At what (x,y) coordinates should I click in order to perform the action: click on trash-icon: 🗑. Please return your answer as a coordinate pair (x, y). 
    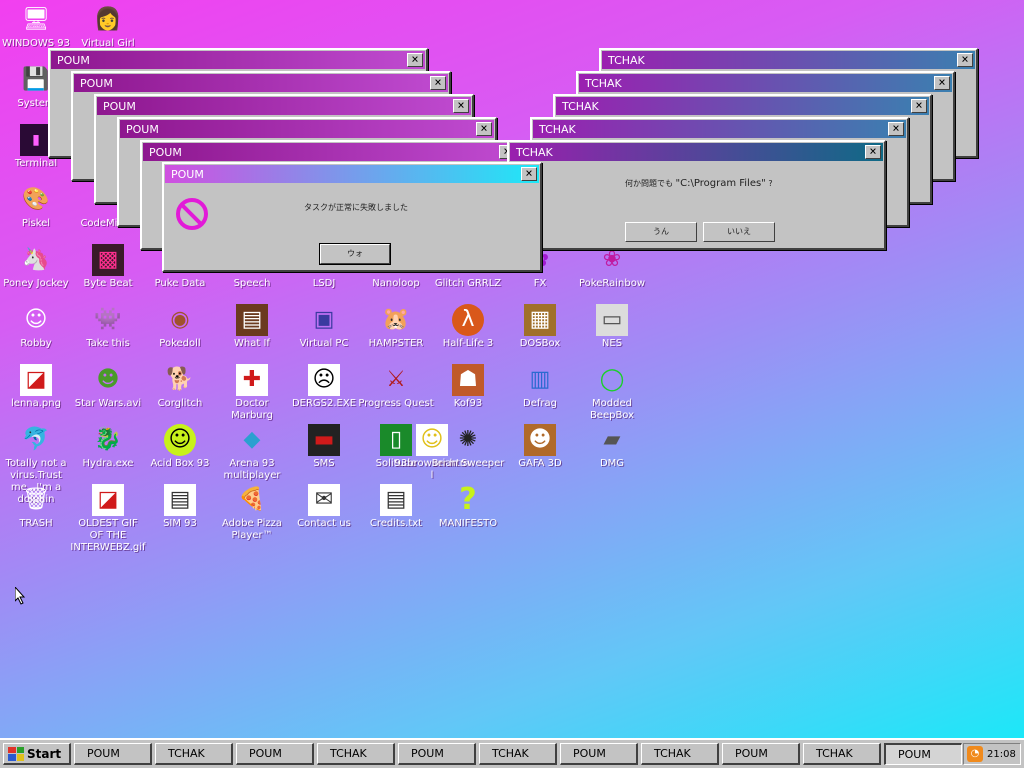
    Looking at the image, I should click on (36, 499).